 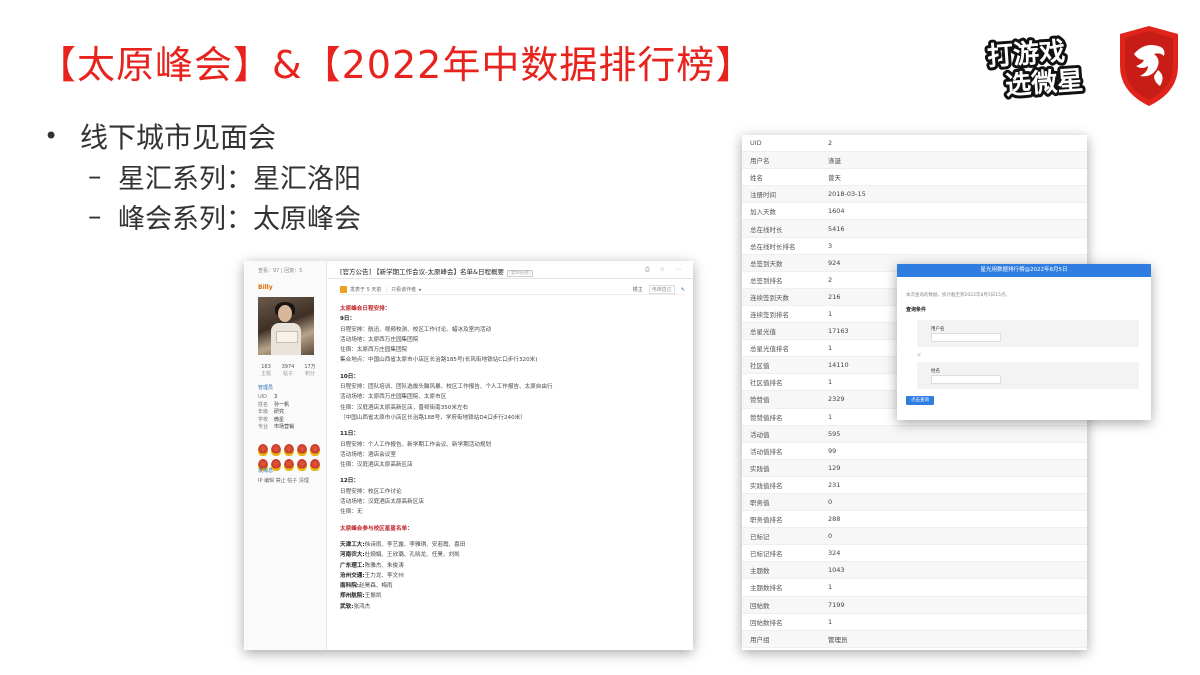 I want to click on row-value: 924, so click(x=834, y=262).